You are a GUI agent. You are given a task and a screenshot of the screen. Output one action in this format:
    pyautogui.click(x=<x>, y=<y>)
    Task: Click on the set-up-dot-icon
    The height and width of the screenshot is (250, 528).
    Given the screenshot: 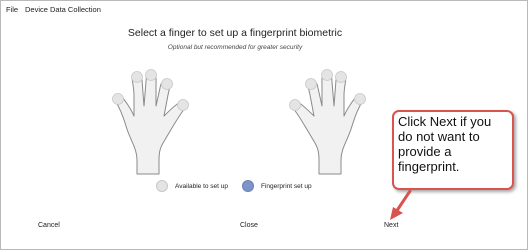 What is the action you would take?
    pyautogui.click(x=248, y=186)
    